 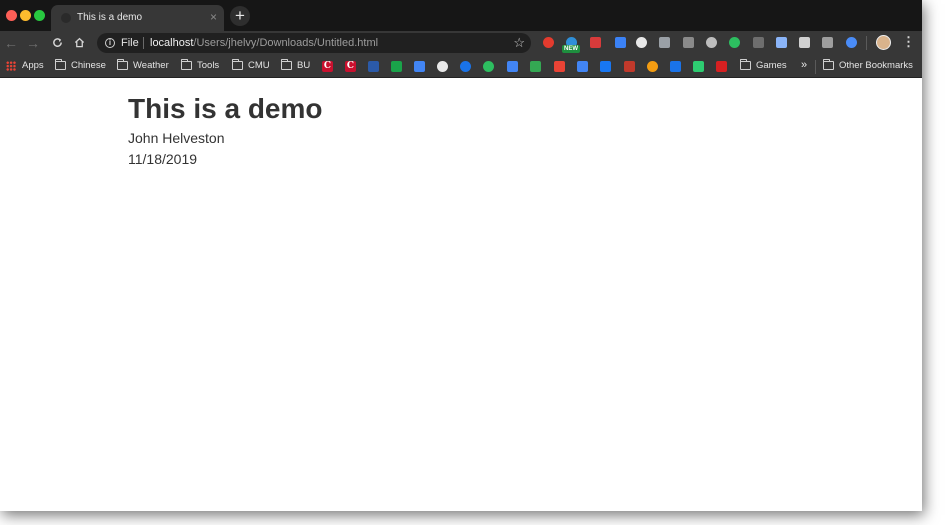 I want to click on back-button: ←, so click(x=11, y=43).